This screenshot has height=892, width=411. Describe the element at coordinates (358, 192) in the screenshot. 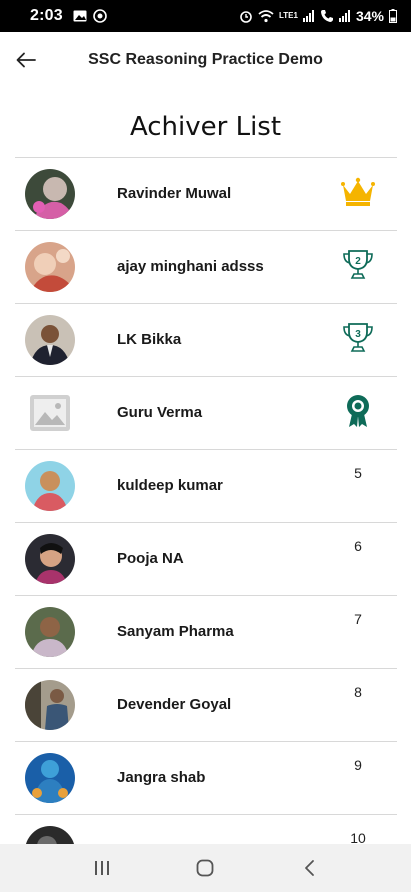

I see `crown-icon` at that location.